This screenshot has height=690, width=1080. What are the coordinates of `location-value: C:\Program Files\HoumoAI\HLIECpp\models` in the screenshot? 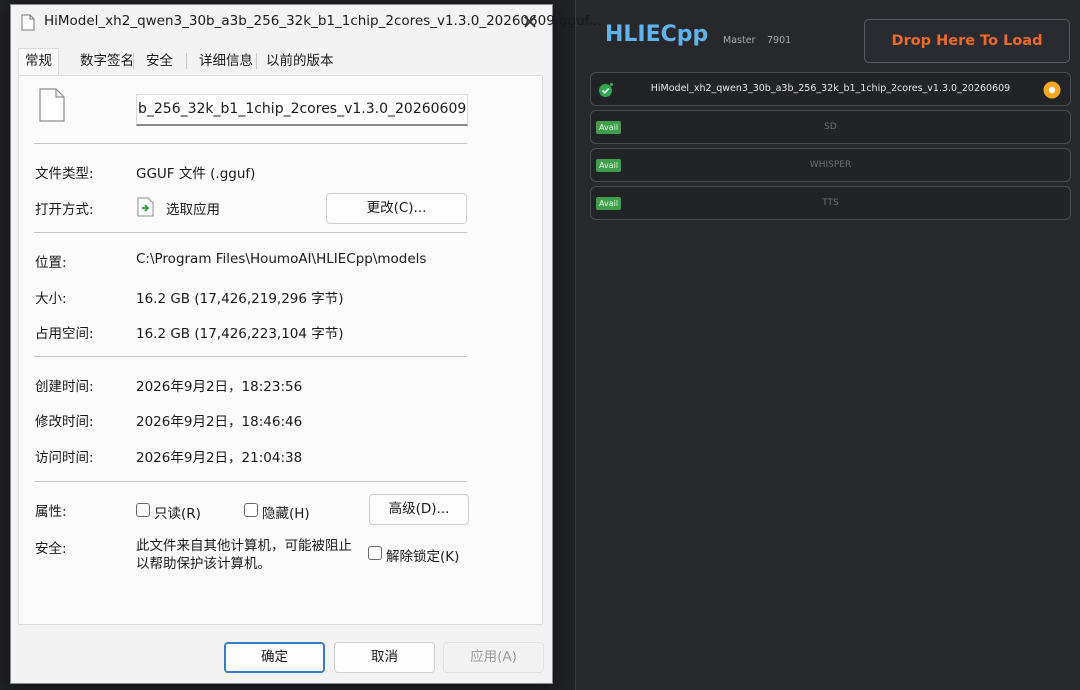 It's located at (281, 259).